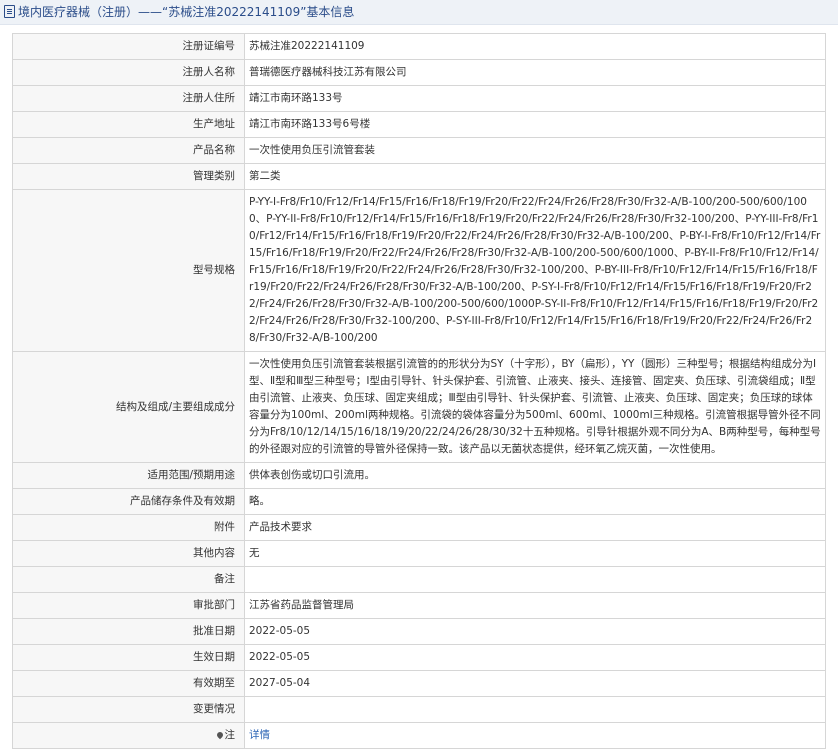 This screenshot has width=838, height=749. What do you see at coordinates (535, 150) in the screenshot?
I see `product-name-value: 一次性使用负压引流管套装` at bounding box center [535, 150].